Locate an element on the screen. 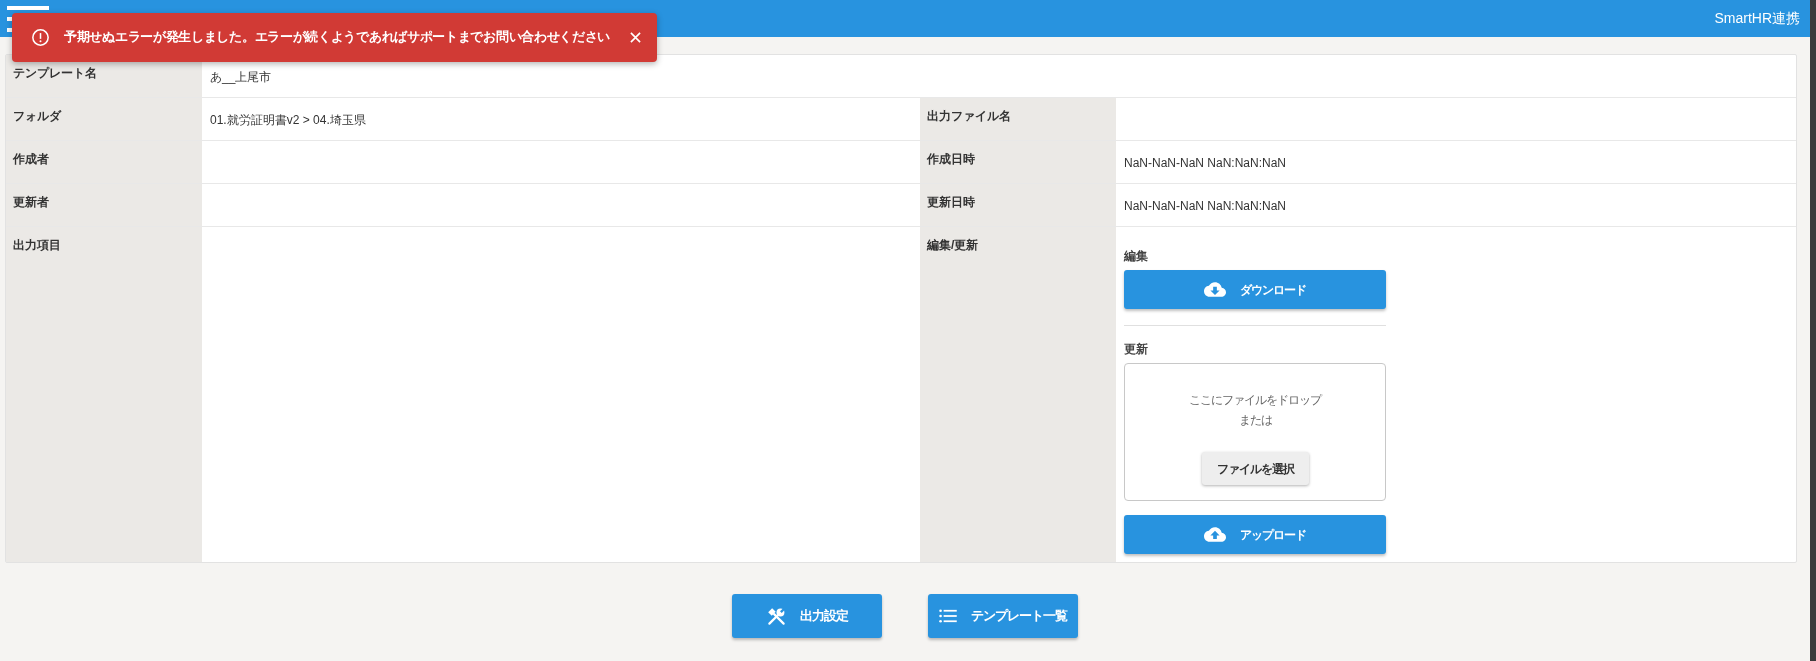  upload-button: アップロード is located at coordinates (1255, 534).